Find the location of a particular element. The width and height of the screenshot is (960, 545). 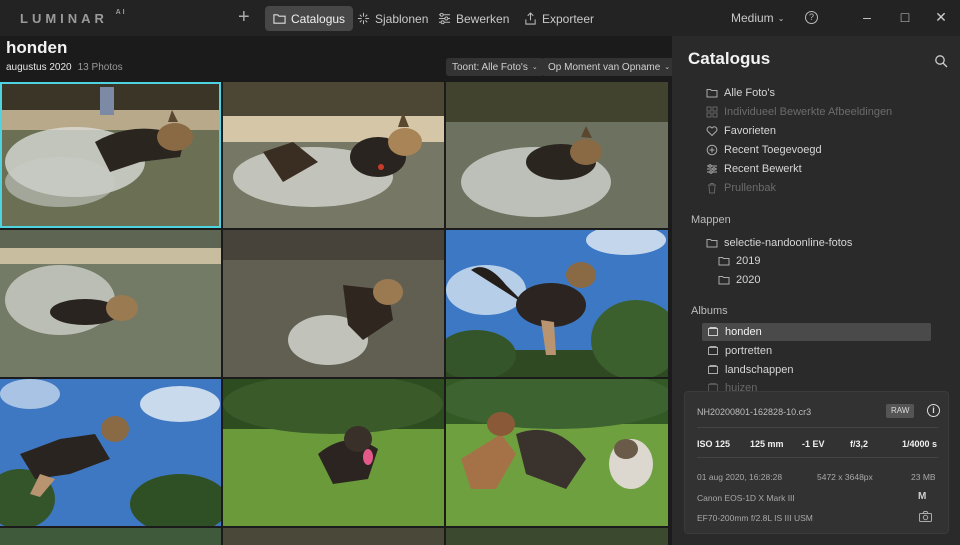

heart-icon is located at coordinates (712, 131).